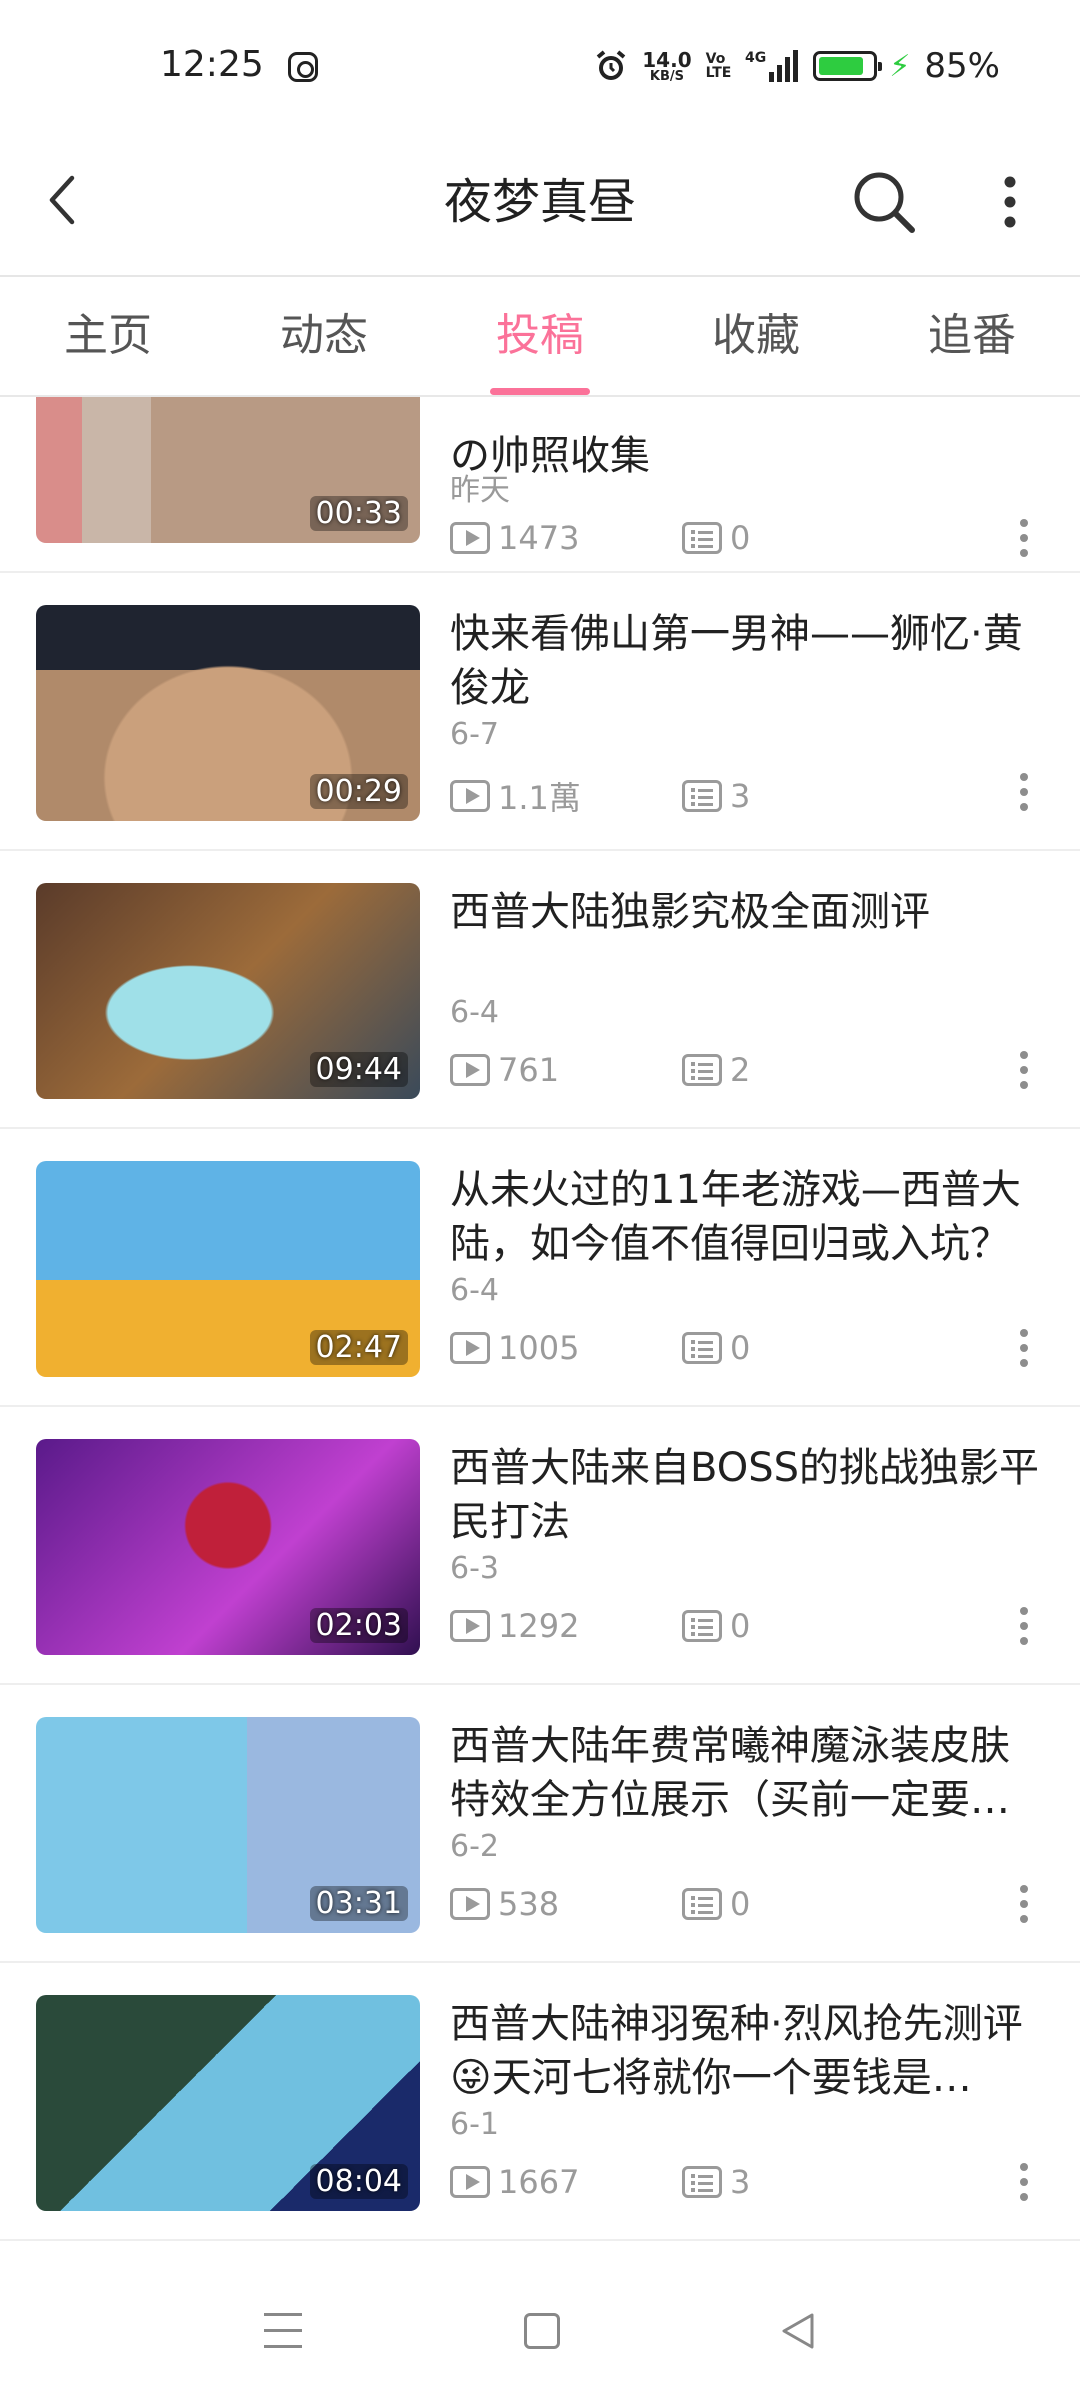  What do you see at coordinates (745, 661) in the screenshot?
I see `video-title: 快来看佛山第一男神——狮忆·黄俊龙` at bounding box center [745, 661].